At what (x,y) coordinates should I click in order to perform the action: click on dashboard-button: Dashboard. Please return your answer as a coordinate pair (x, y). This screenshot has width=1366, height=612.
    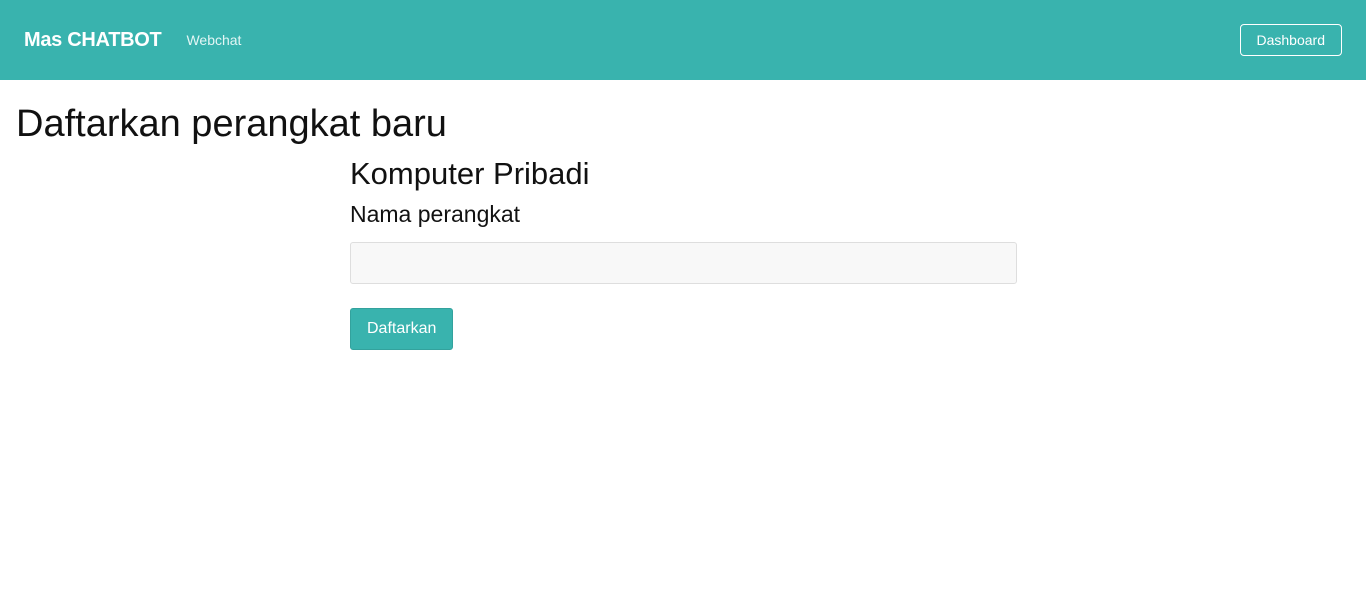
    Looking at the image, I should click on (1290, 40).